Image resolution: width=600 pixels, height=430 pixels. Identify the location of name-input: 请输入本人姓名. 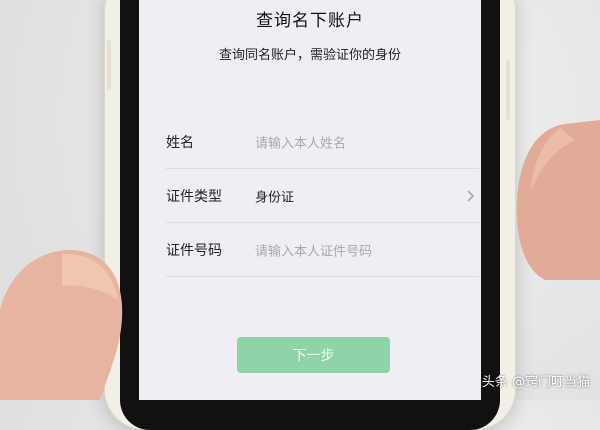
(300, 142).